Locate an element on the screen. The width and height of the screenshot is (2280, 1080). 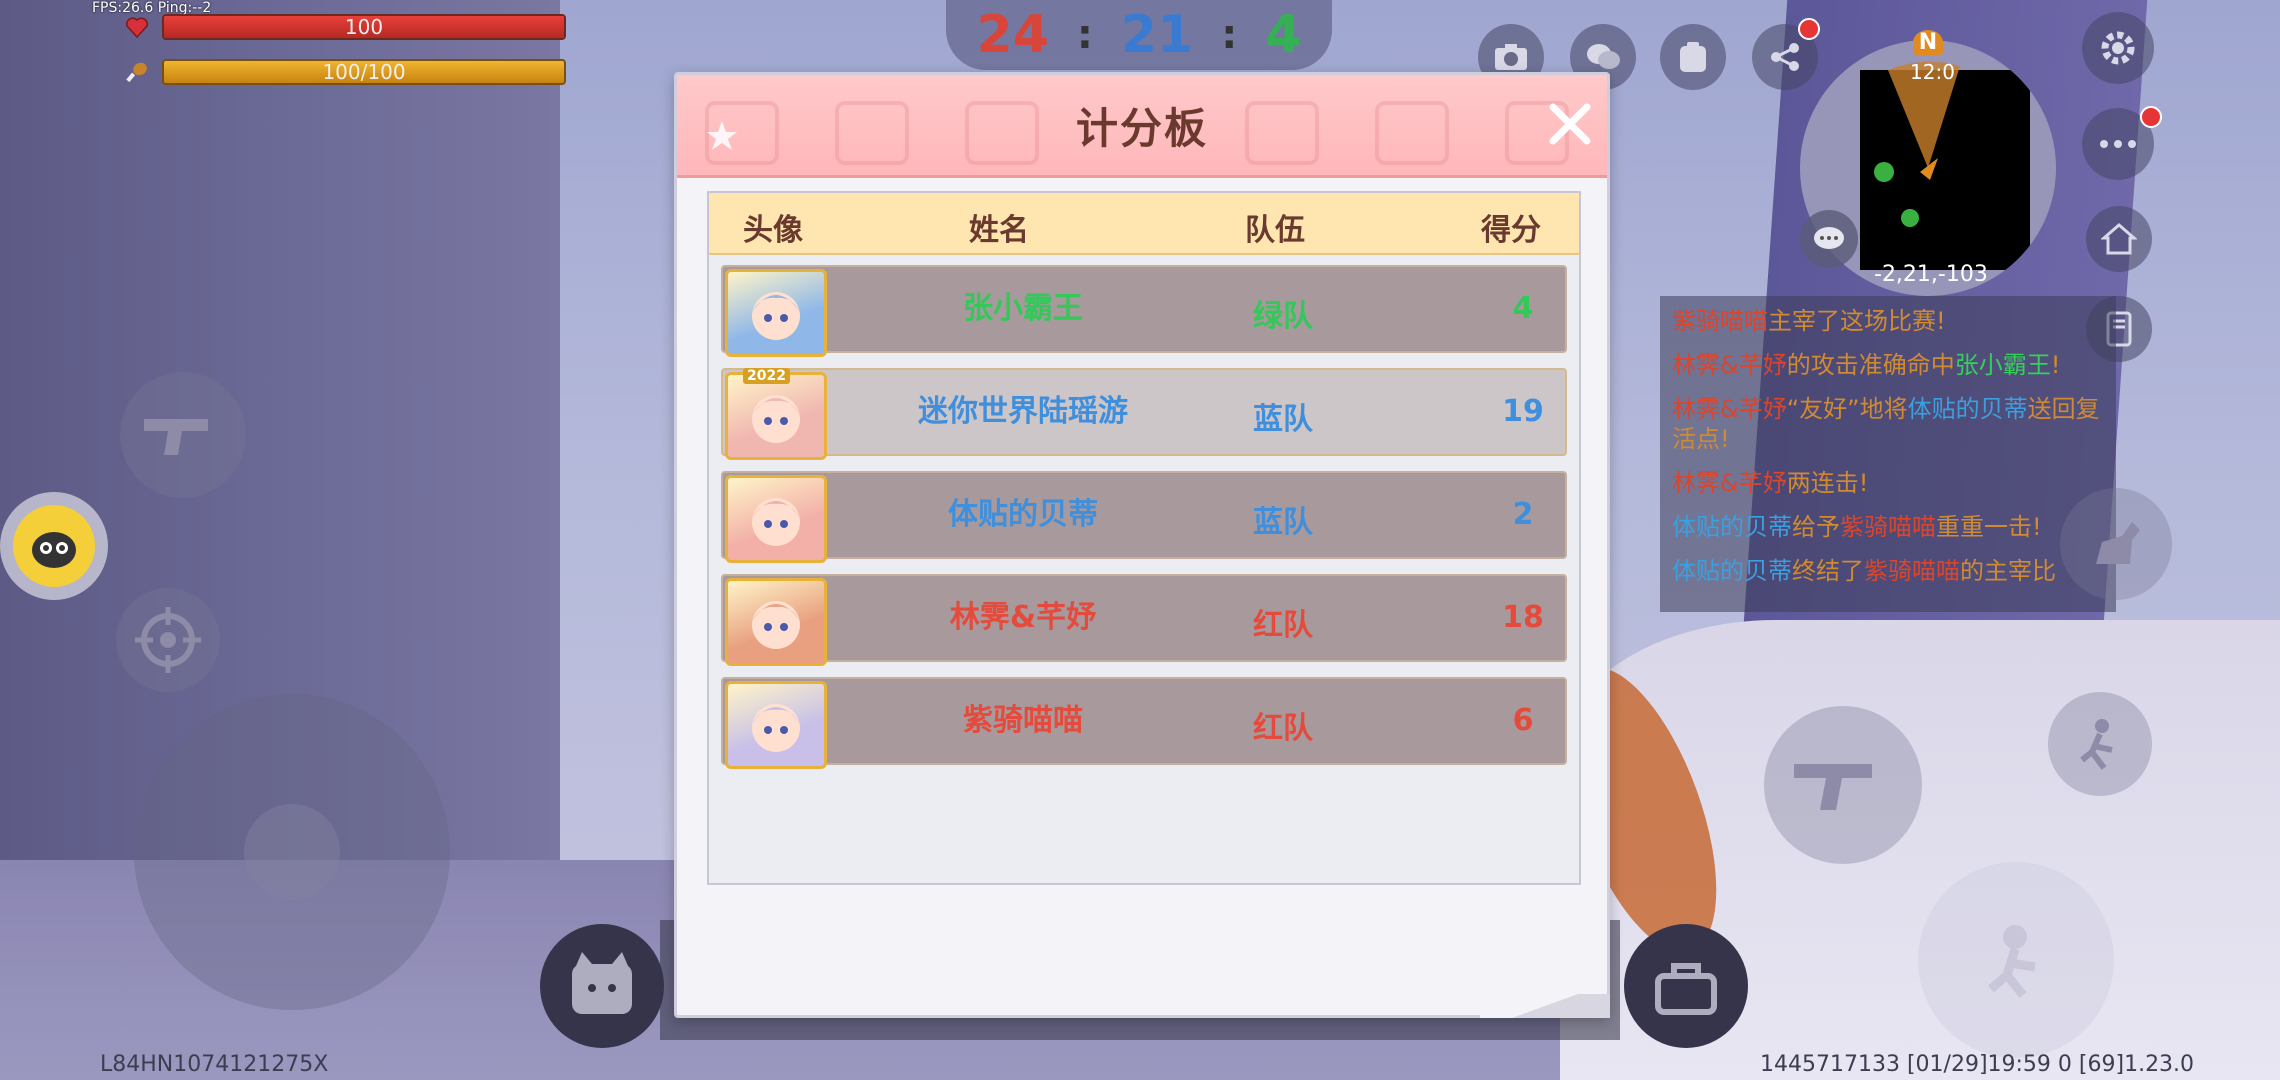
scoreboard-title: 计分板 is located at coordinates (1141, 128).